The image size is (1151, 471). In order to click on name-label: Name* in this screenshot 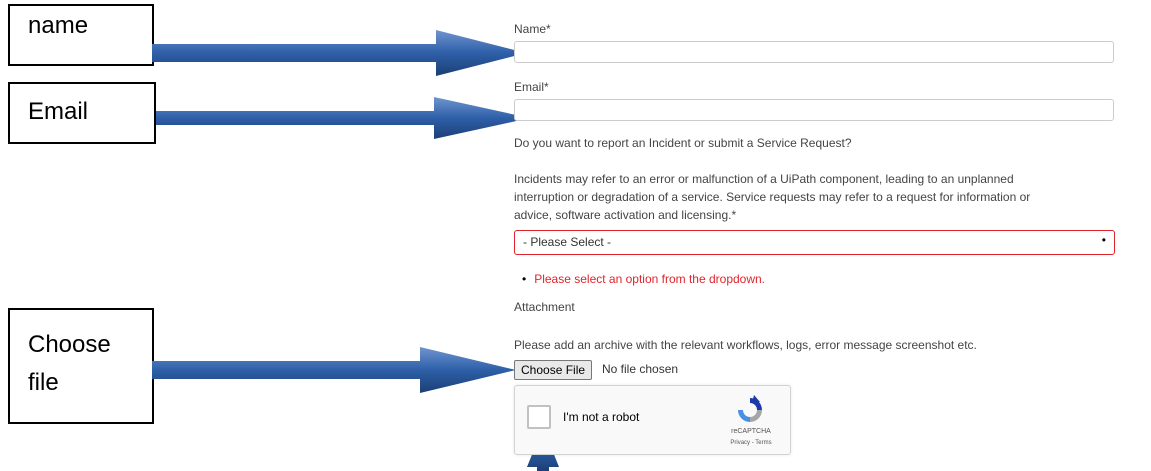, I will do `click(532, 29)`.